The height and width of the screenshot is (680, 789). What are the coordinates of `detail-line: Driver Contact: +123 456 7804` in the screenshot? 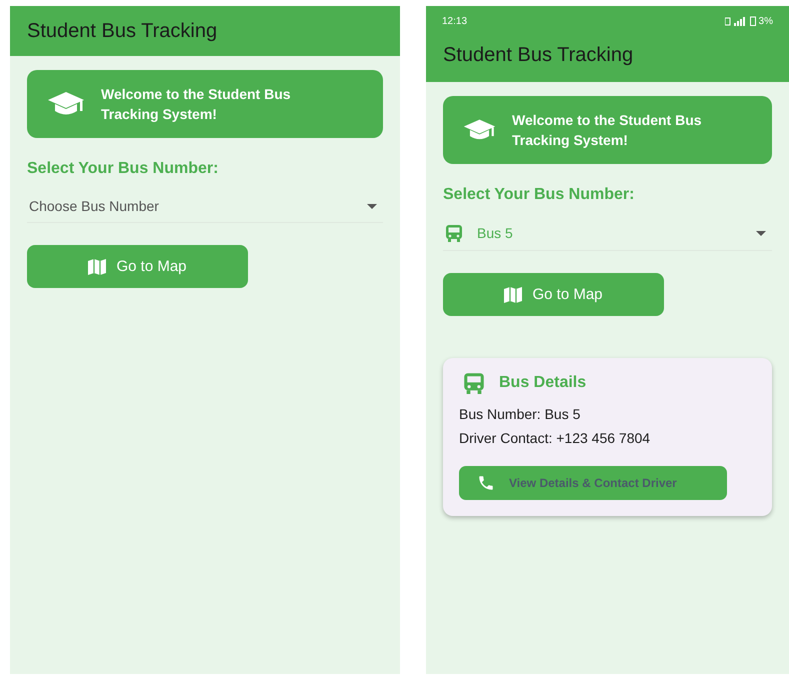 It's located at (555, 438).